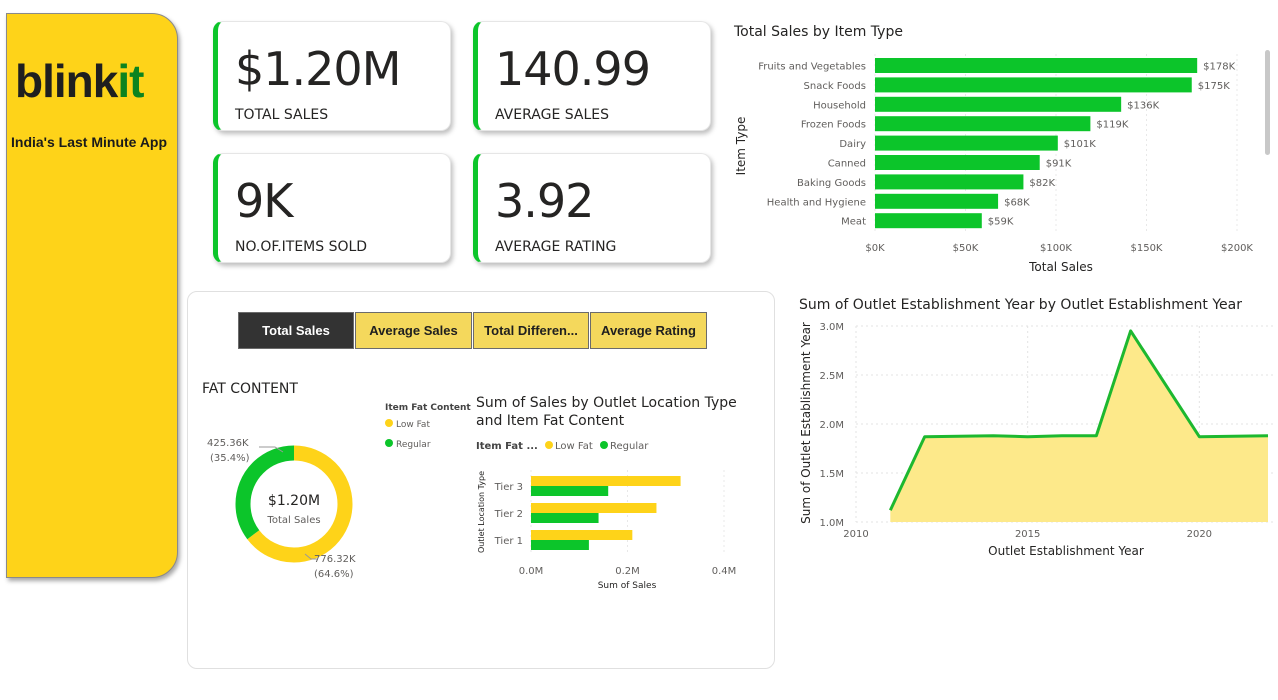  Describe the element at coordinates (835, 86) in the screenshot. I see `category-label: Snack Foods` at that location.